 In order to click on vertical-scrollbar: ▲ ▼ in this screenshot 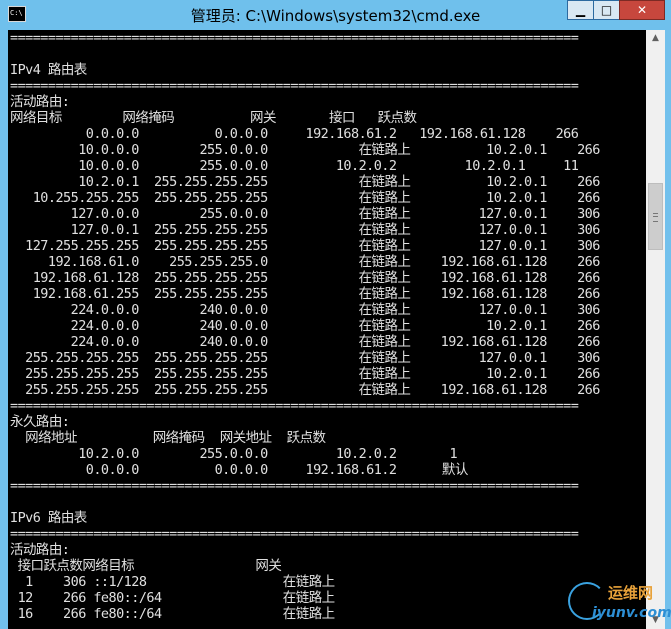, I will do `click(655, 329)`.